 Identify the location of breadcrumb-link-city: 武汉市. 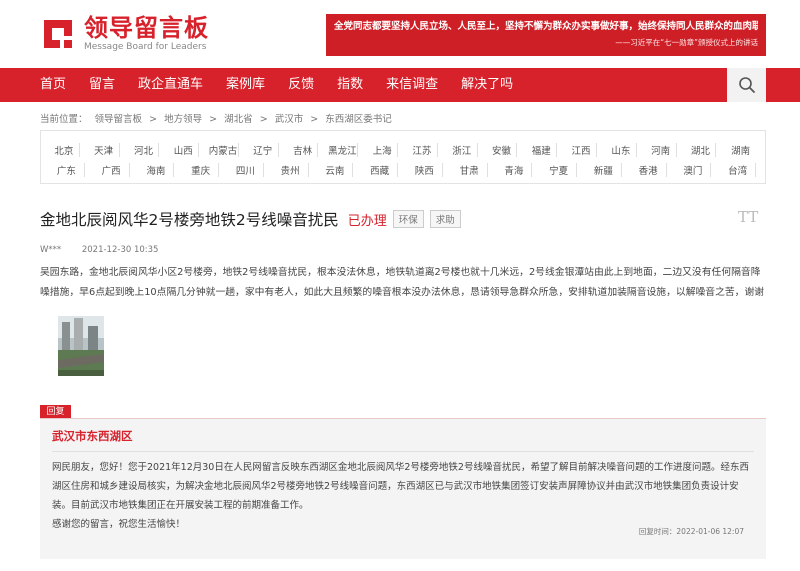
(289, 119).